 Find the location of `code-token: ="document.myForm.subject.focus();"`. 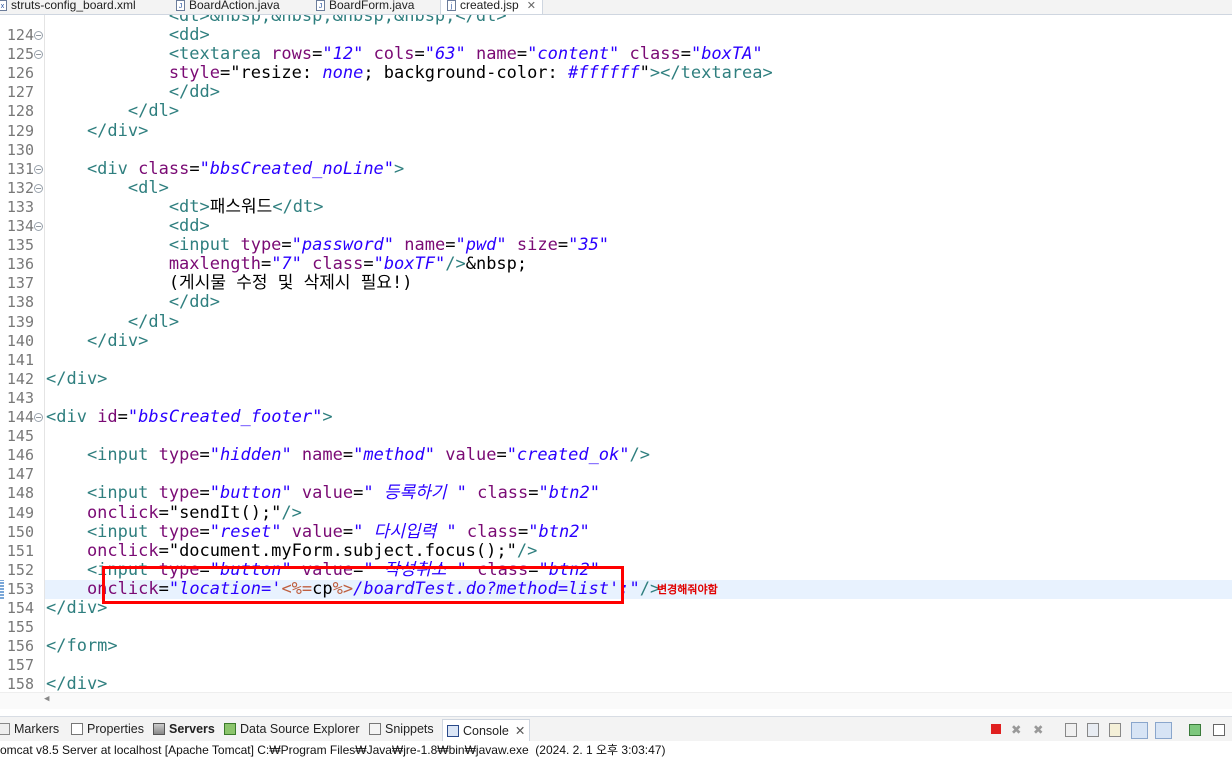

code-token: ="document.myForm.subject.focus();" is located at coordinates (337, 550).